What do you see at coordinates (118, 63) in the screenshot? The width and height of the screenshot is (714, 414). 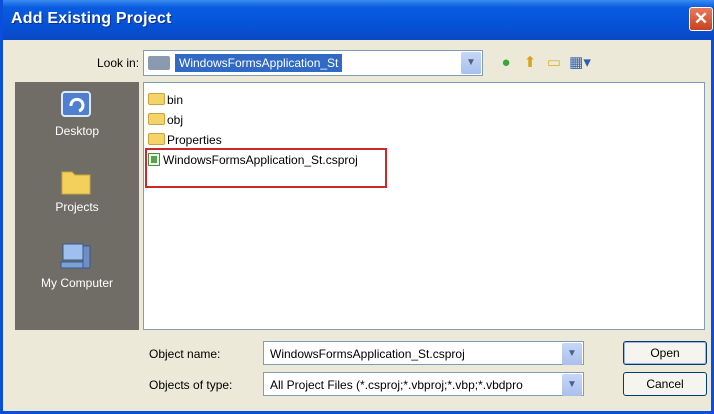 I see `look-in-label: Look in:` at bounding box center [118, 63].